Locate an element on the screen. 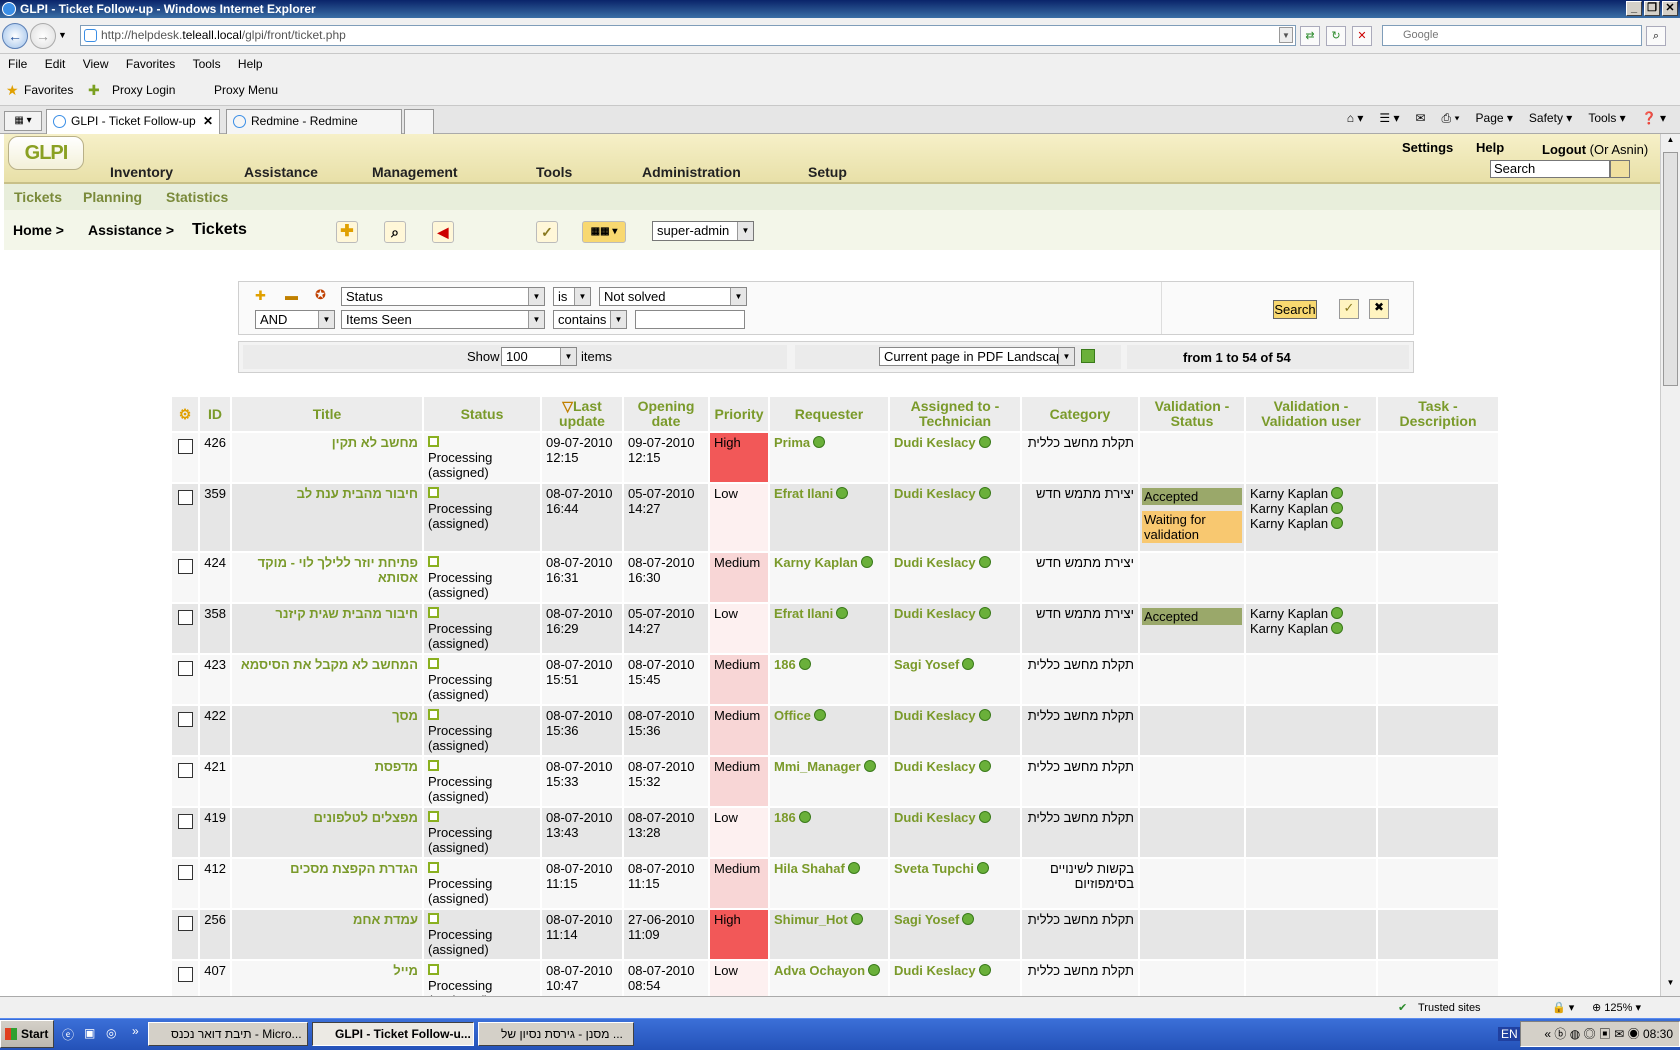  tools-menu: Tools ▾ is located at coordinates (1606, 118).